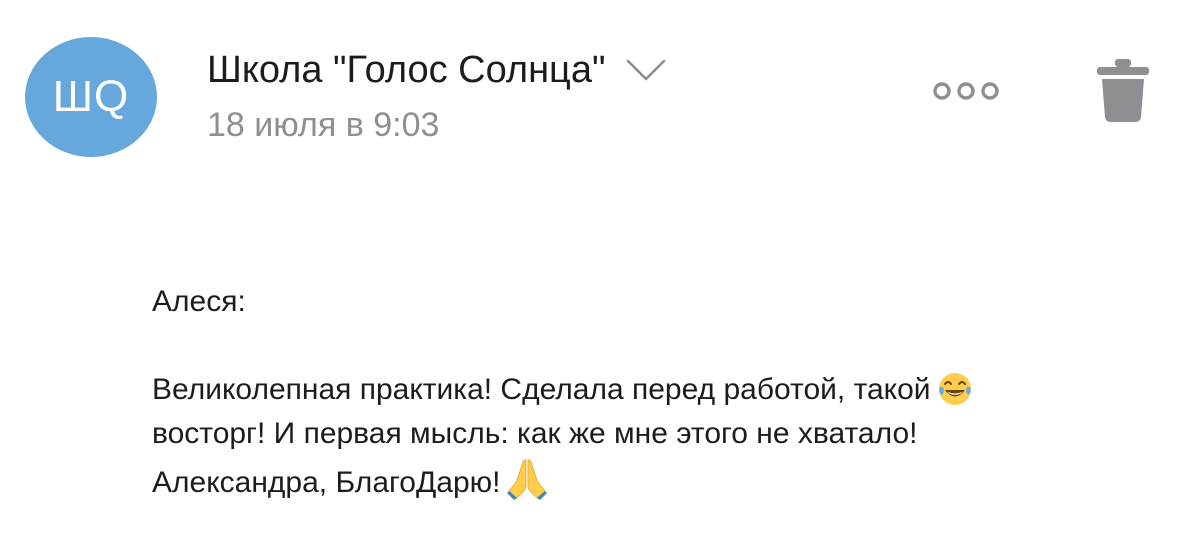 The image size is (1195, 545). I want to click on avatar-initials: ШQ, so click(91, 96).